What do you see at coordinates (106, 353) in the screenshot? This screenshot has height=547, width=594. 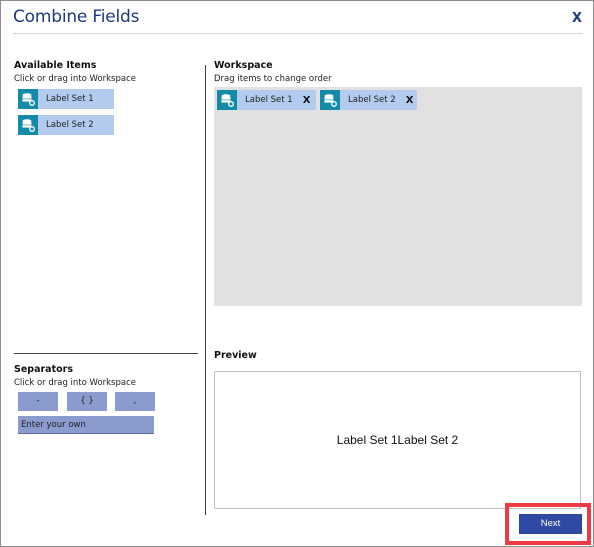 I see `separators-divider` at bounding box center [106, 353].